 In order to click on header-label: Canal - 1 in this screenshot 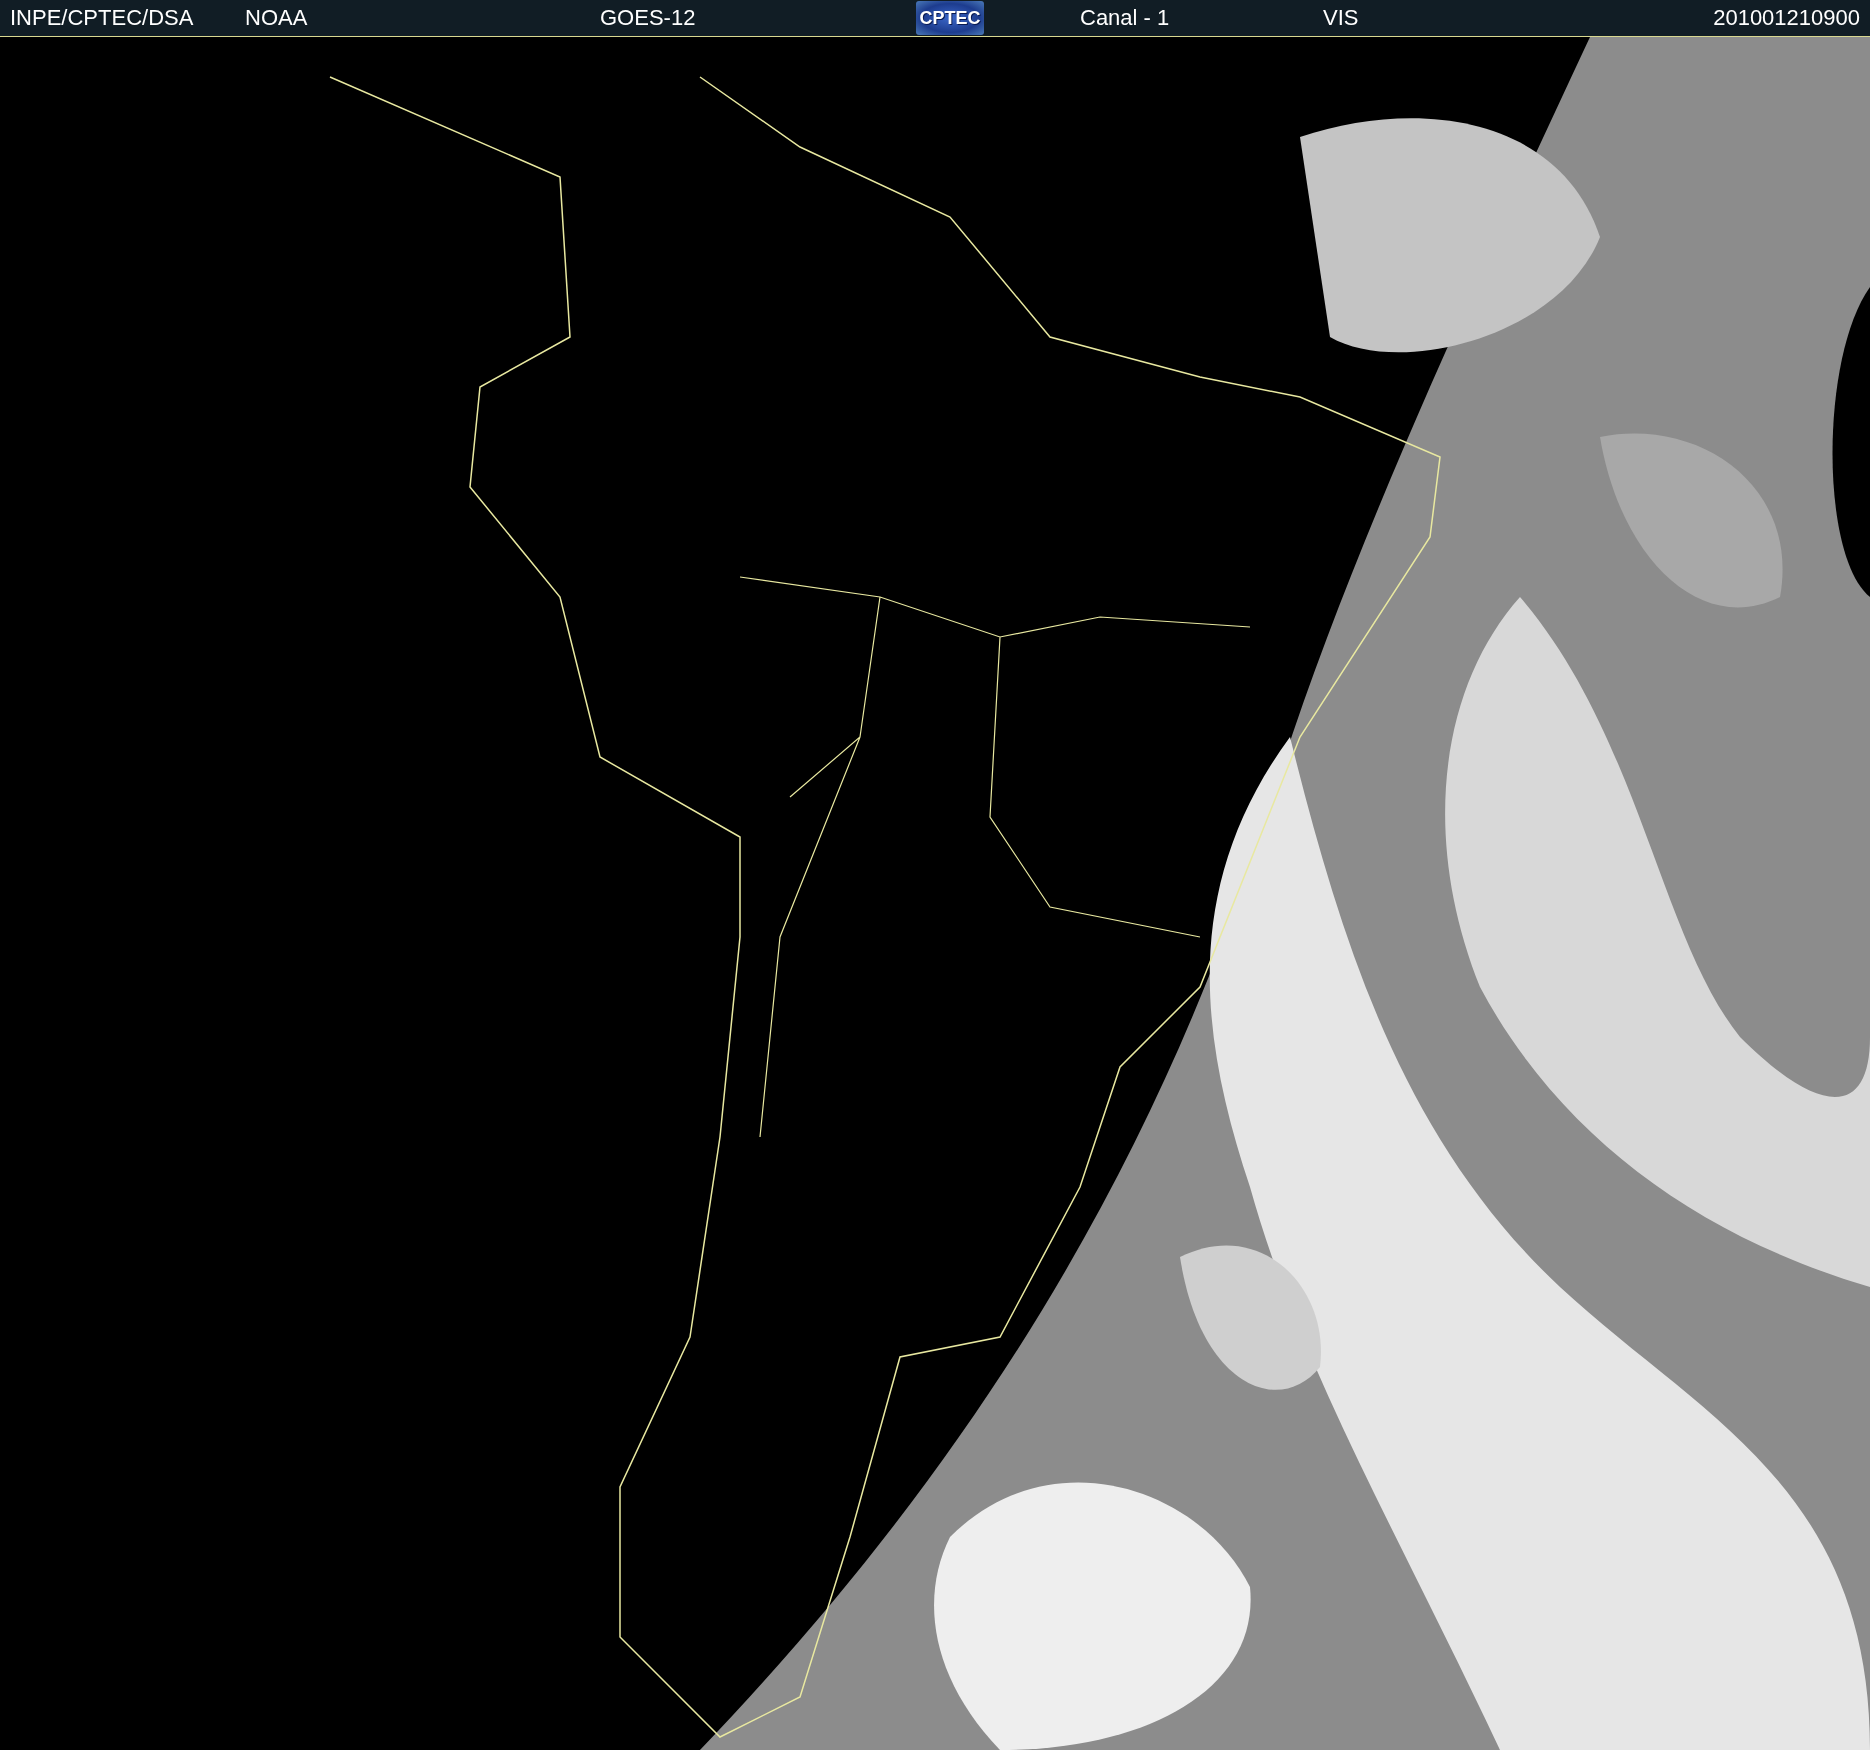, I will do `click(1125, 18)`.